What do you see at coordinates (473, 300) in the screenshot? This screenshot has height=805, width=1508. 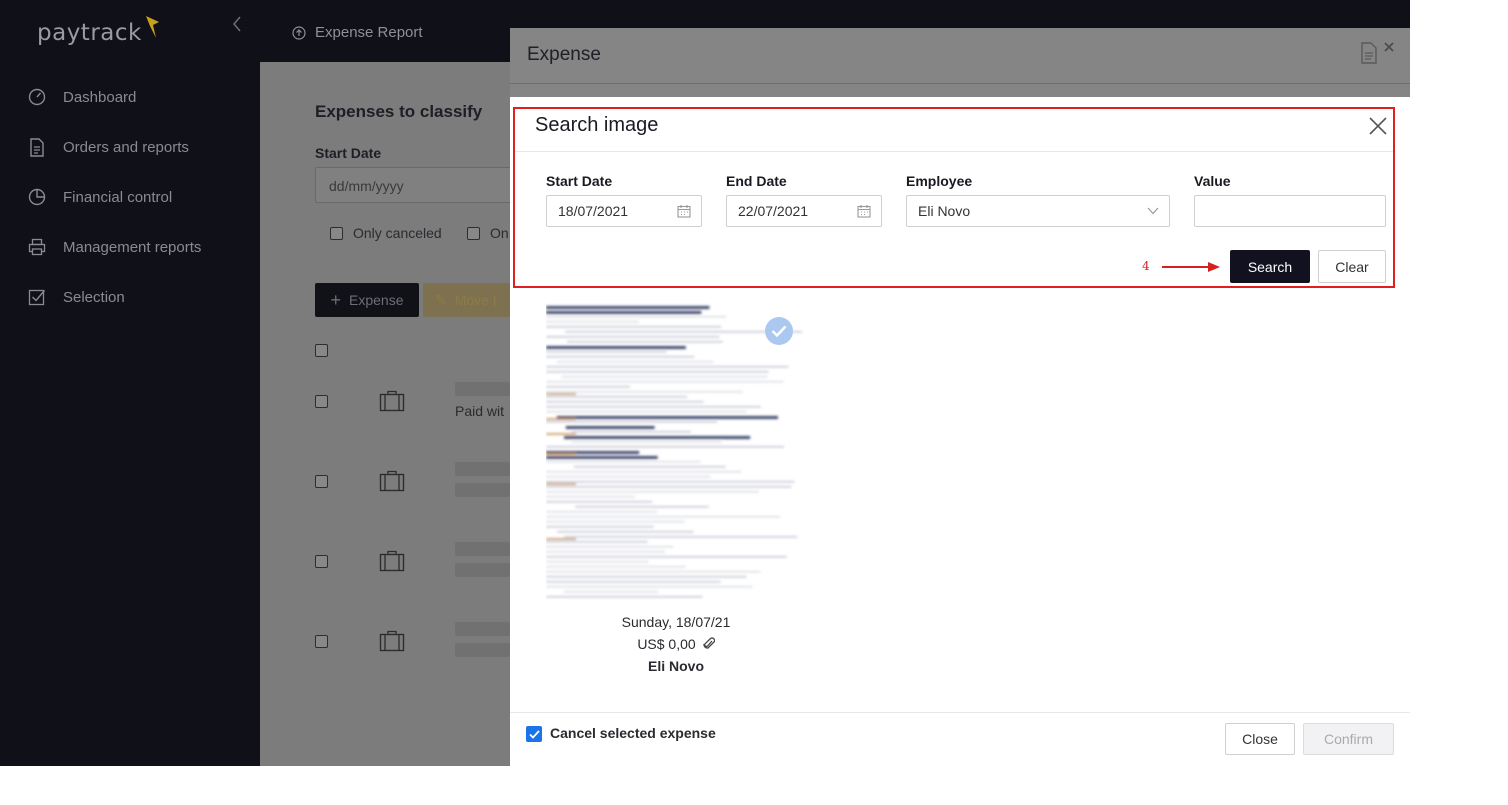 I see `move-button: ✎ Move t` at bounding box center [473, 300].